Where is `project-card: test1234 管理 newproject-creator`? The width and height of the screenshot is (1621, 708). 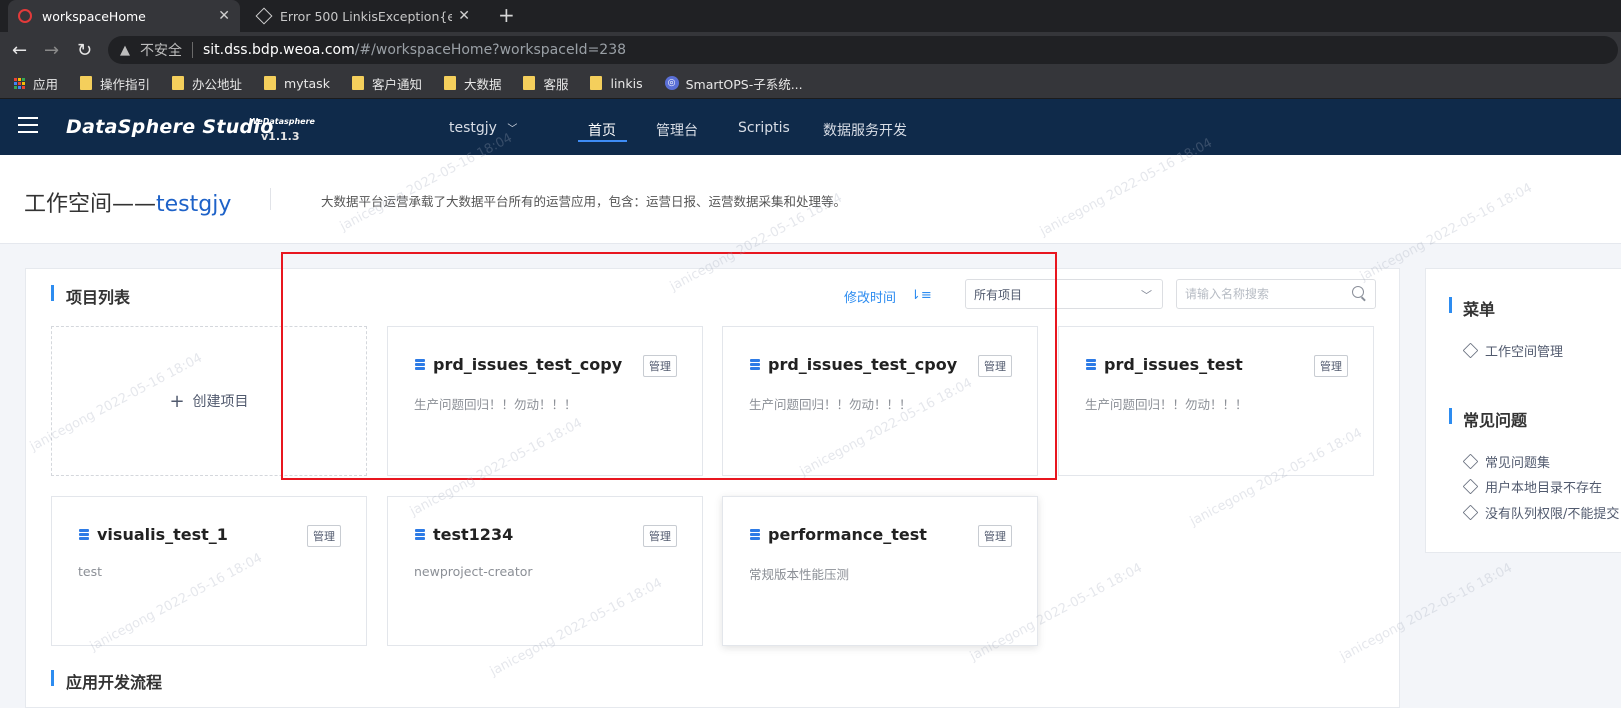 project-card: test1234 管理 newproject-creator is located at coordinates (545, 571).